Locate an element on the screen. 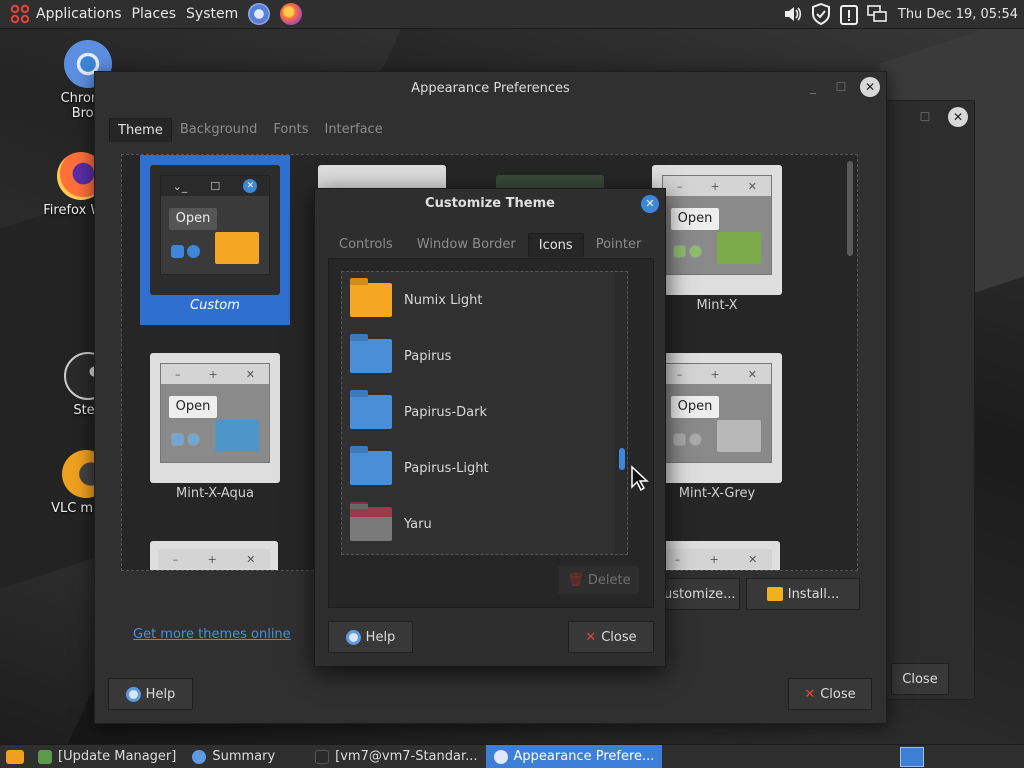  system-tray: Thu Dec 19, 05:54 is located at coordinates (900, 14).